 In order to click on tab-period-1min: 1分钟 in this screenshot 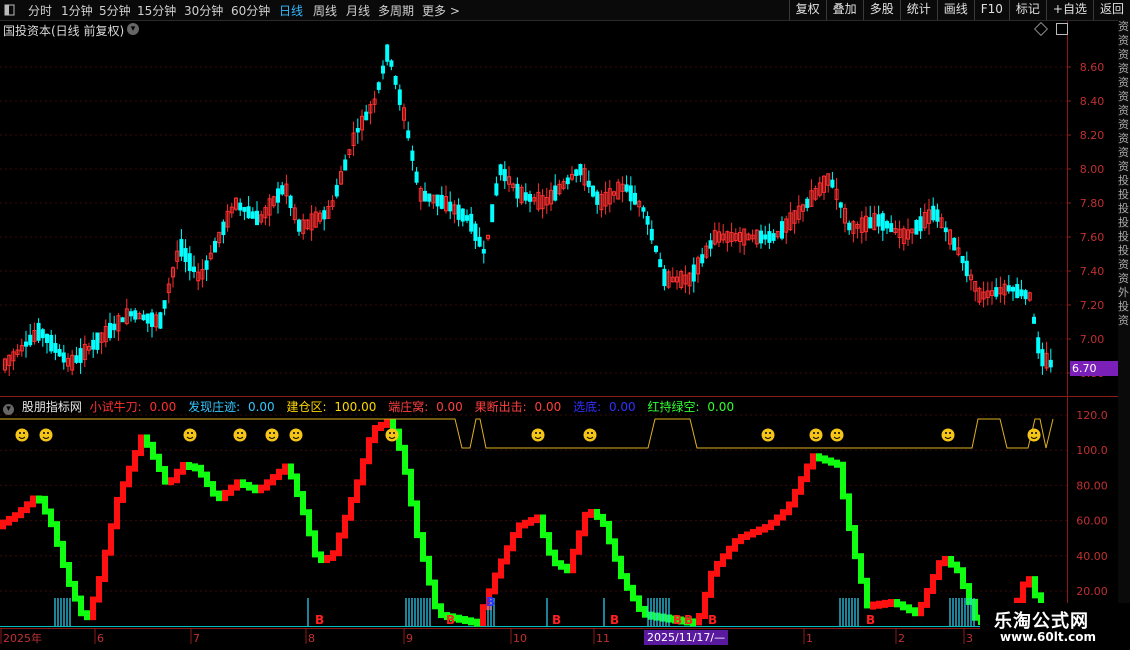, I will do `click(77, 10)`.